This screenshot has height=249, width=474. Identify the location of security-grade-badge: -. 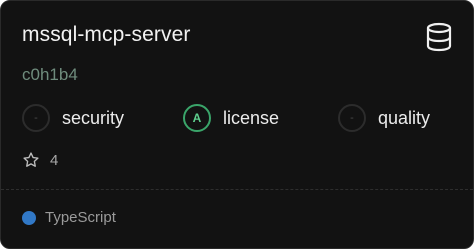
(36, 118).